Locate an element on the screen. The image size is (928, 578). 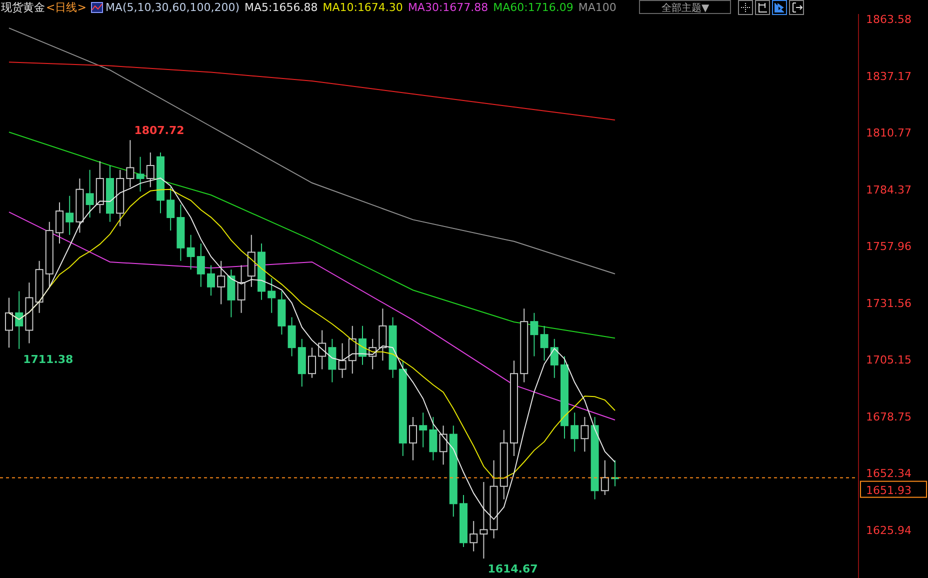
price-axis-label: 1863.58 is located at coordinates (889, 20).